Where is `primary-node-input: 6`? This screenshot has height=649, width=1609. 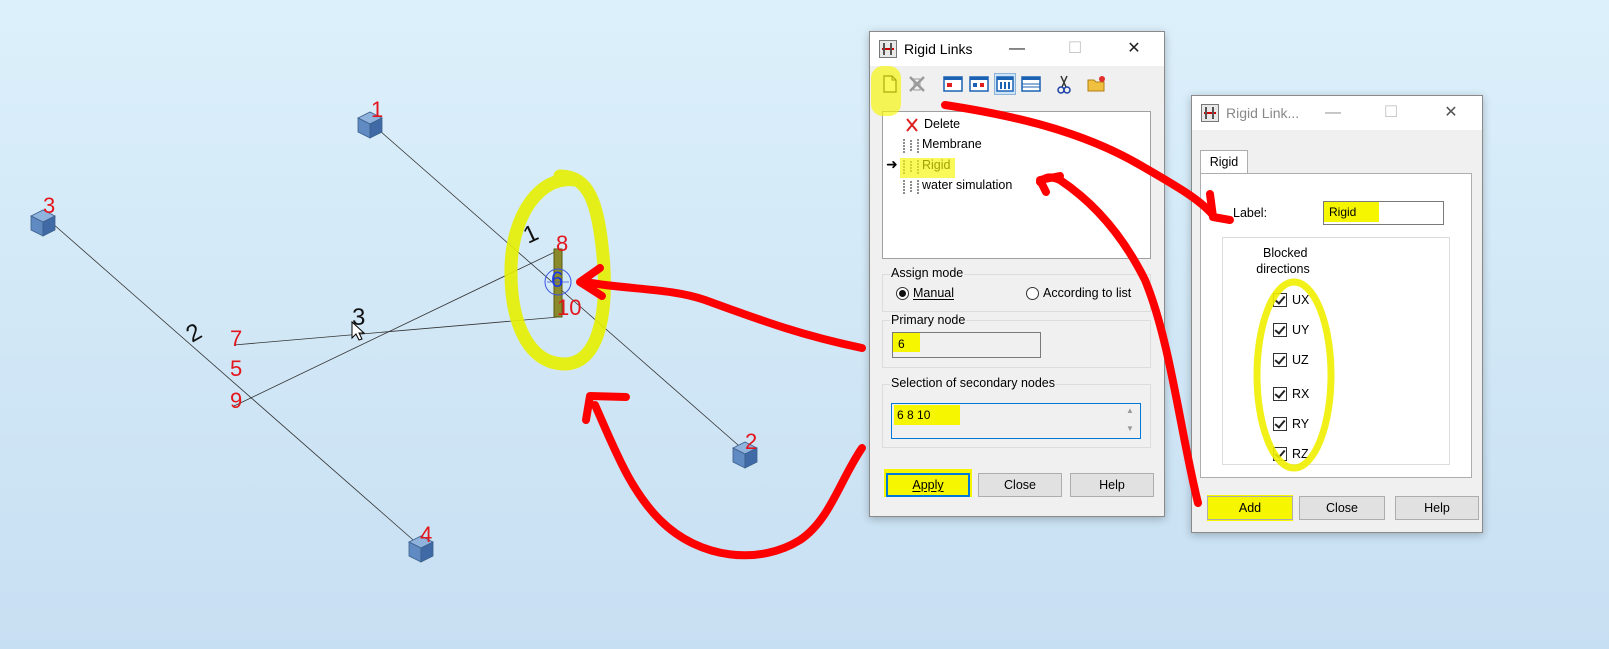 primary-node-input: 6 is located at coordinates (966, 345).